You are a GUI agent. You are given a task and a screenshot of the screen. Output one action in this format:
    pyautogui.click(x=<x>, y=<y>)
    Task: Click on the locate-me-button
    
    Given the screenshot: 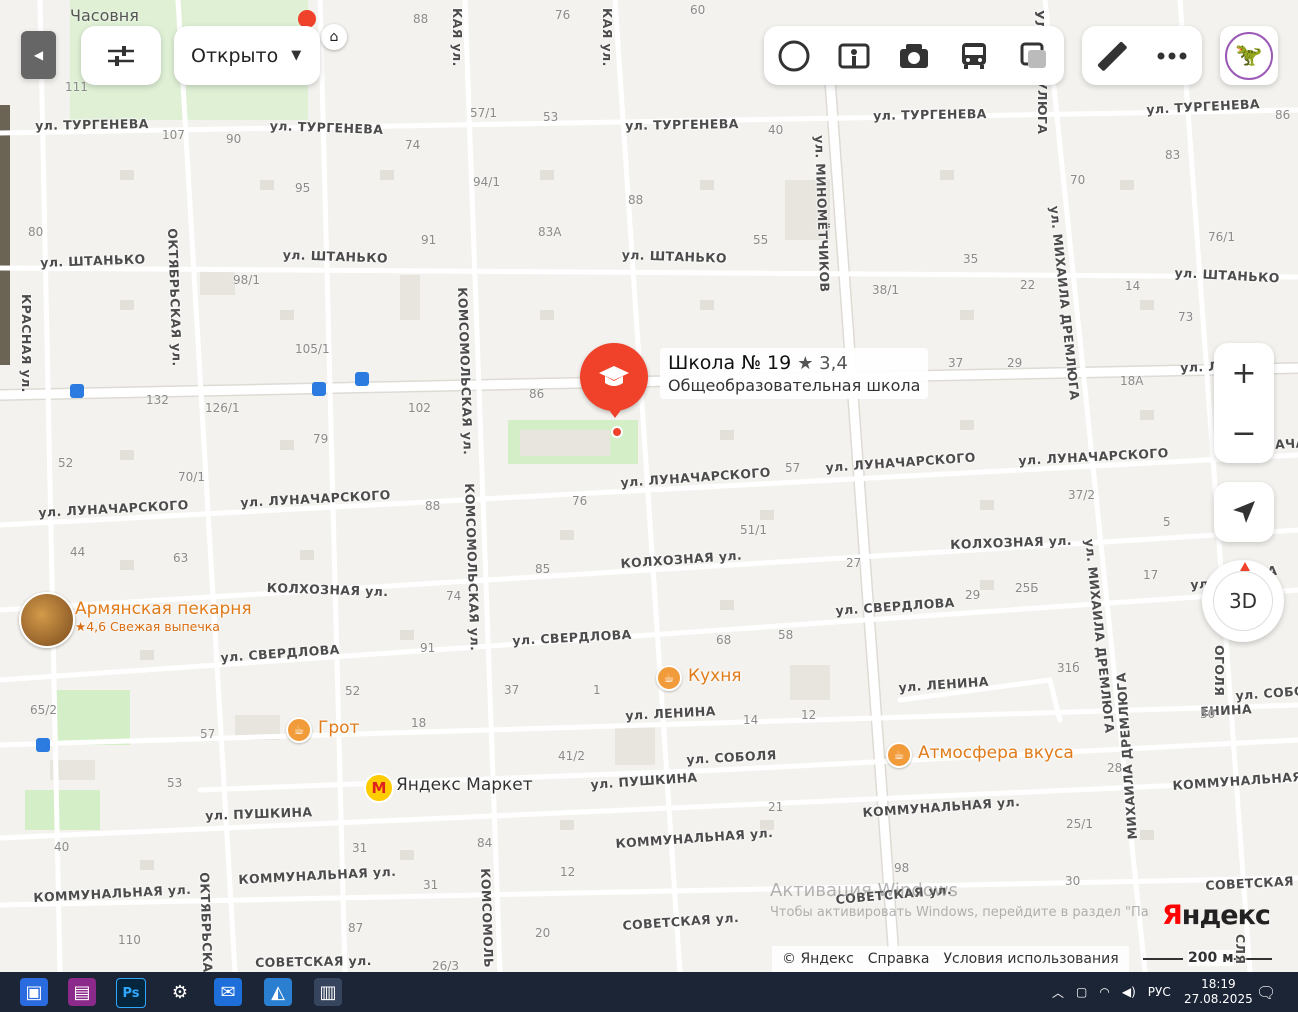 What is the action you would take?
    pyautogui.click(x=1244, y=512)
    